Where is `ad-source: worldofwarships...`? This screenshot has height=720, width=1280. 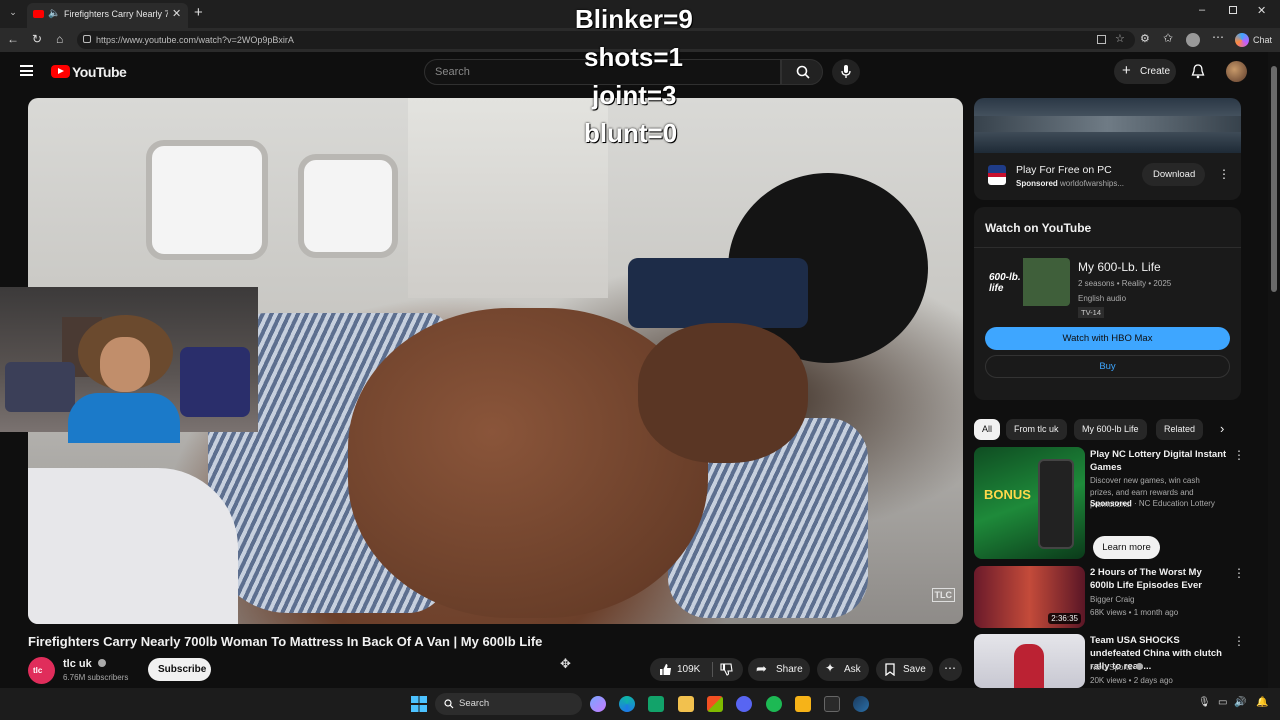
ad-source: worldofwarships... is located at coordinates (1092, 183).